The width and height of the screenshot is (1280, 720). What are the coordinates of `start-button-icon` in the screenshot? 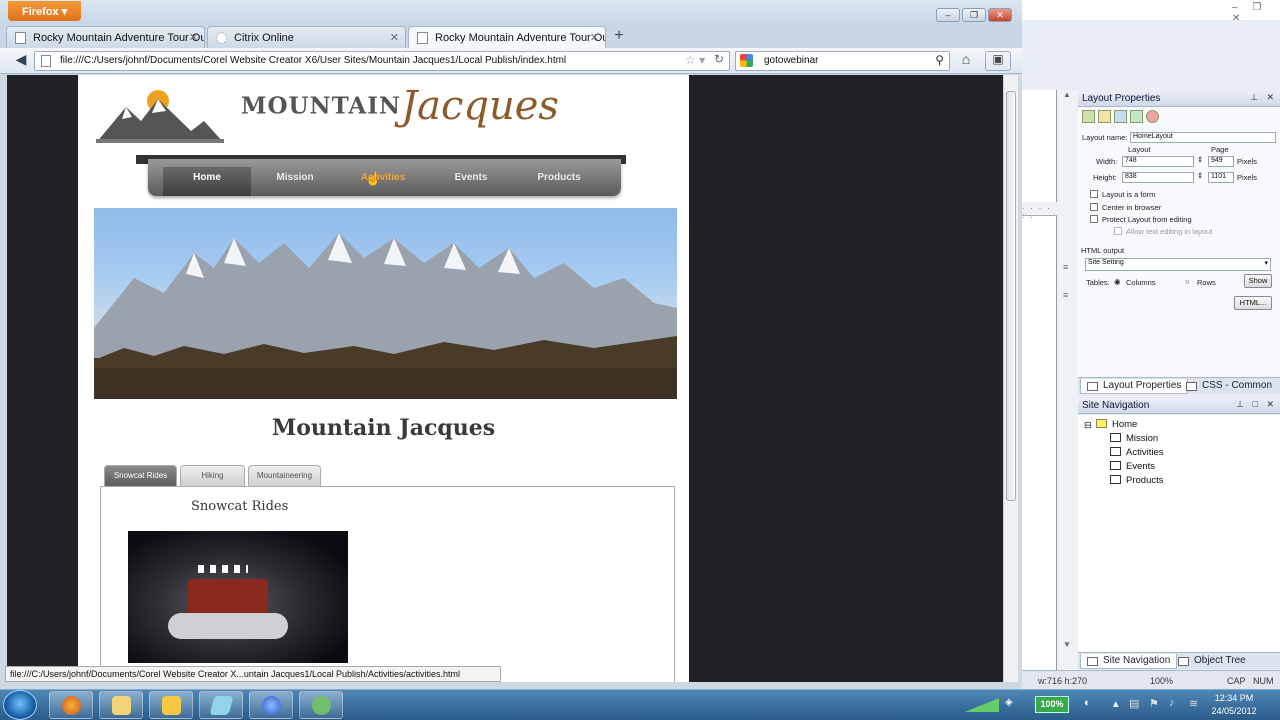 It's located at (20, 705).